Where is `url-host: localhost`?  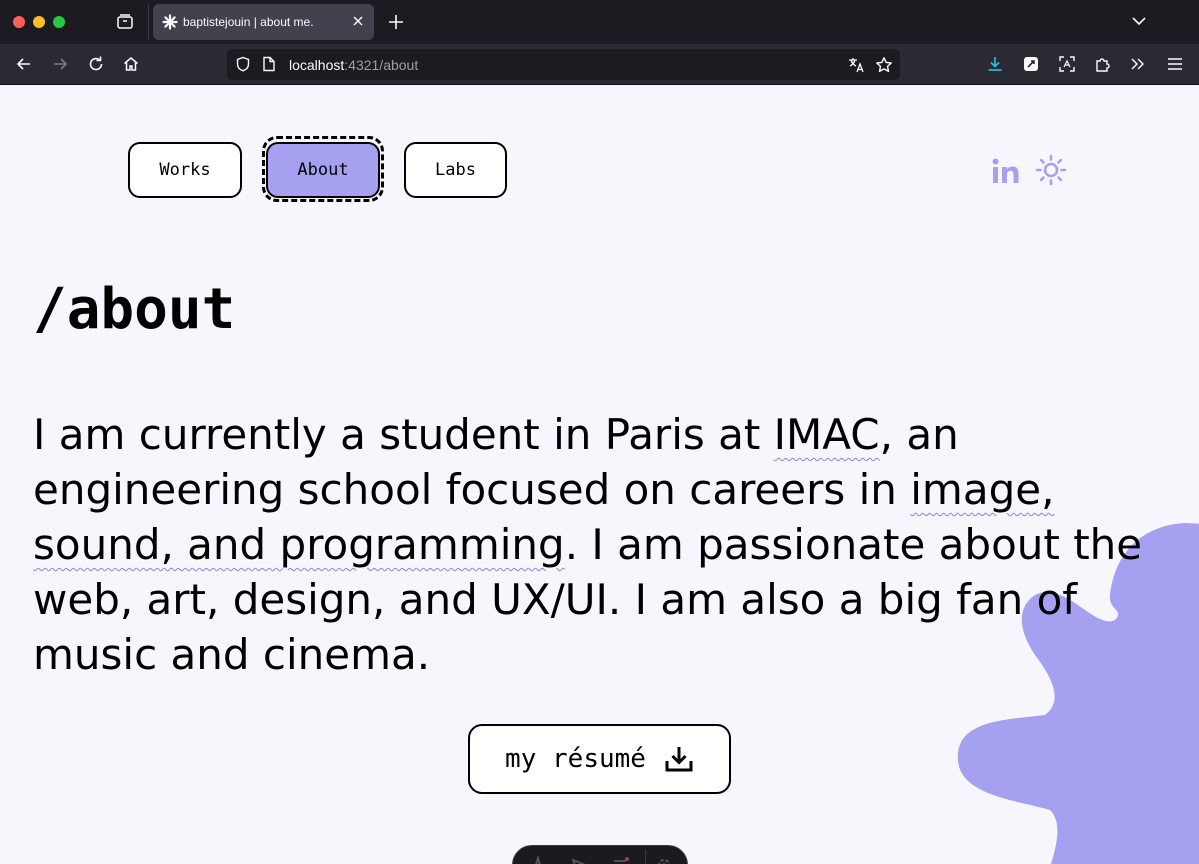
url-host: localhost is located at coordinates (317, 65).